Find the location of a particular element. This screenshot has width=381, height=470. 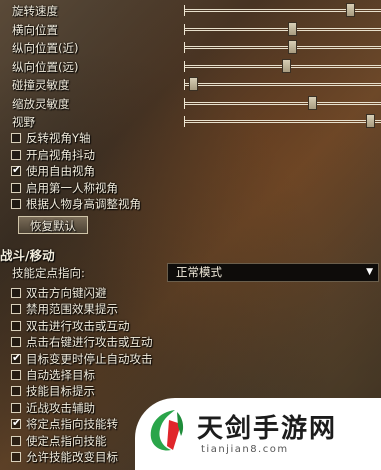

checkbox-label: 技能目标提示 is located at coordinates (60, 391).